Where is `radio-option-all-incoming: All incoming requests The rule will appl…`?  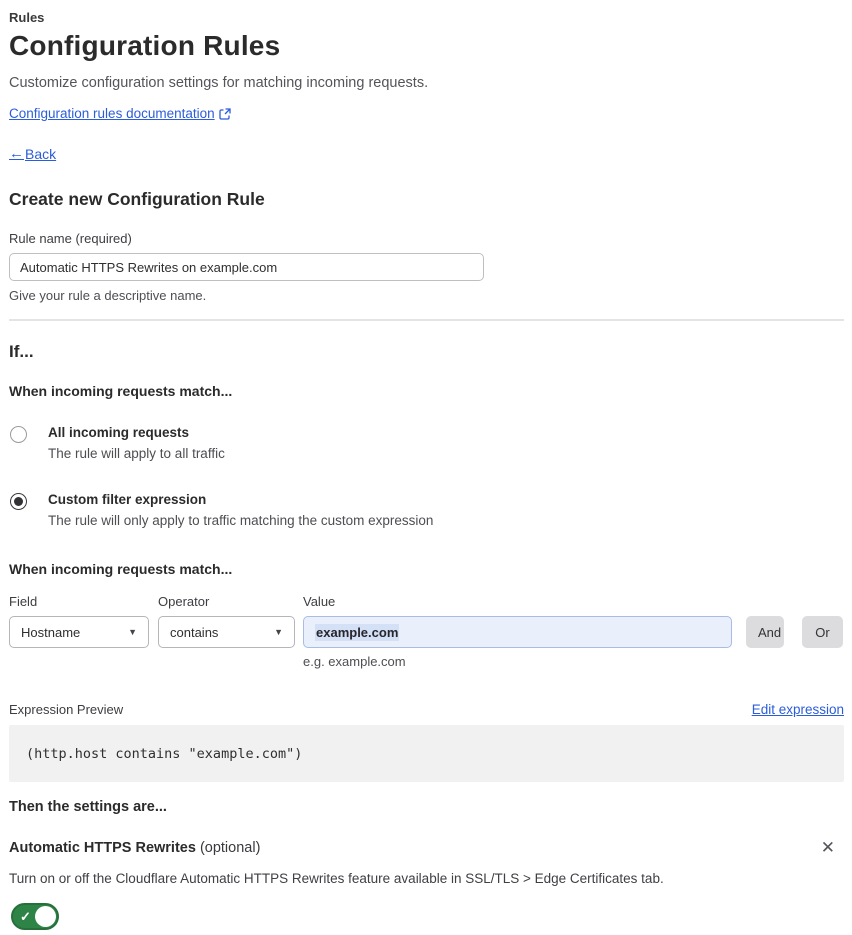
radio-option-all-incoming: All incoming requests The rule will appl… is located at coordinates (426, 443).